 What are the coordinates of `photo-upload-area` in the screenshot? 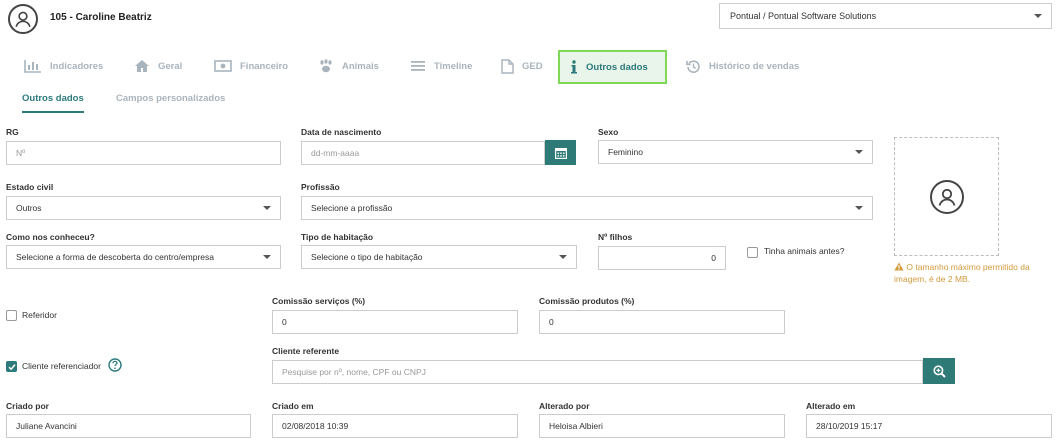 It's located at (946, 196).